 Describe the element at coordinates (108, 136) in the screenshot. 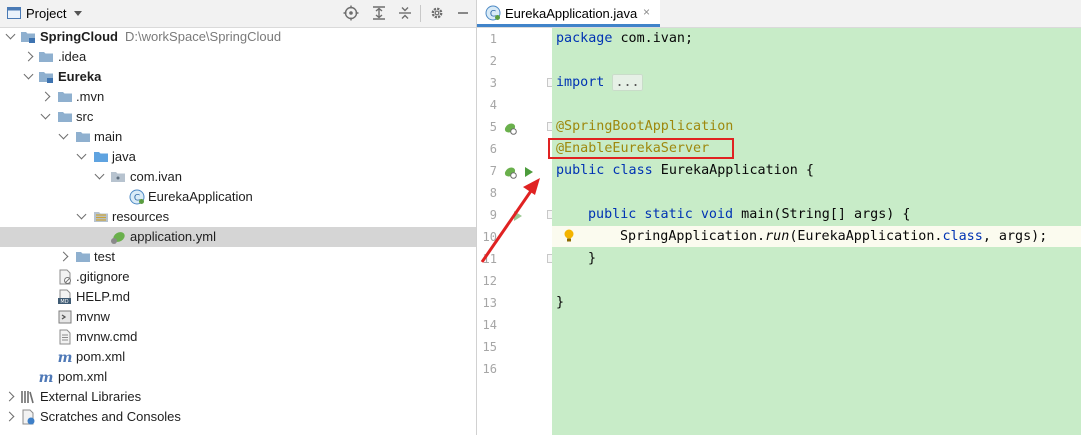

I see `tree-label: main` at that location.